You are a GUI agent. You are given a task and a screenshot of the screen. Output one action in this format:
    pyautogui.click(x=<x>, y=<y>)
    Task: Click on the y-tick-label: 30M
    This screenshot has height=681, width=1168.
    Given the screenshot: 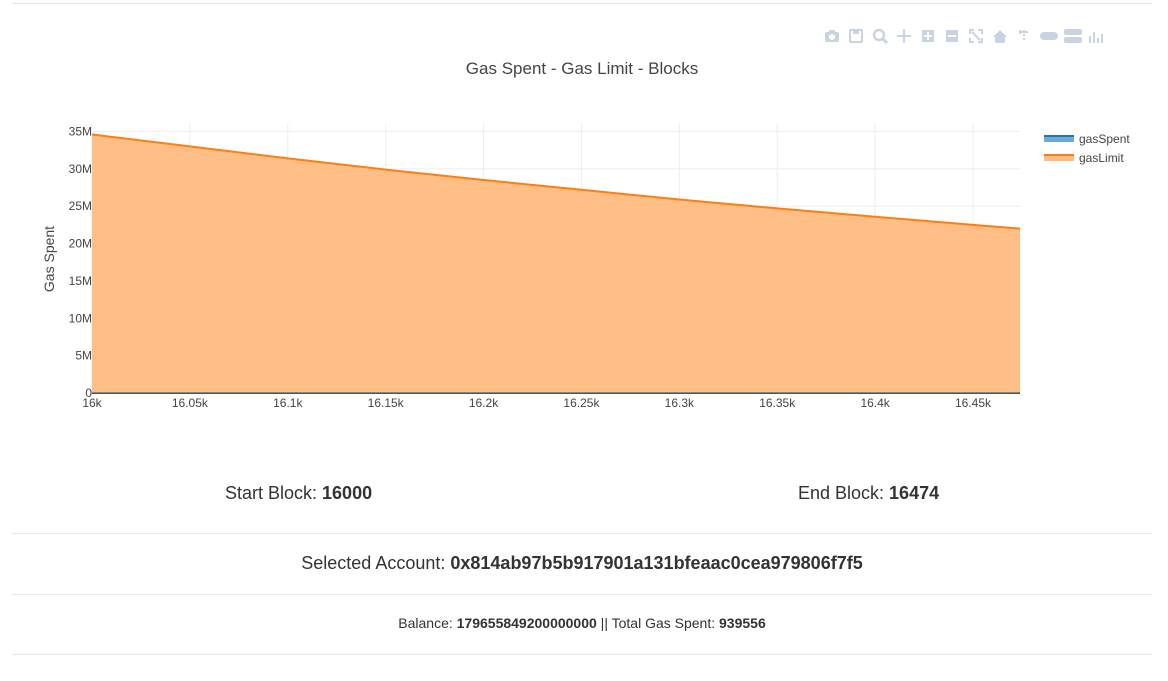 What is the action you would take?
    pyautogui.click(x=80, y=169)
    